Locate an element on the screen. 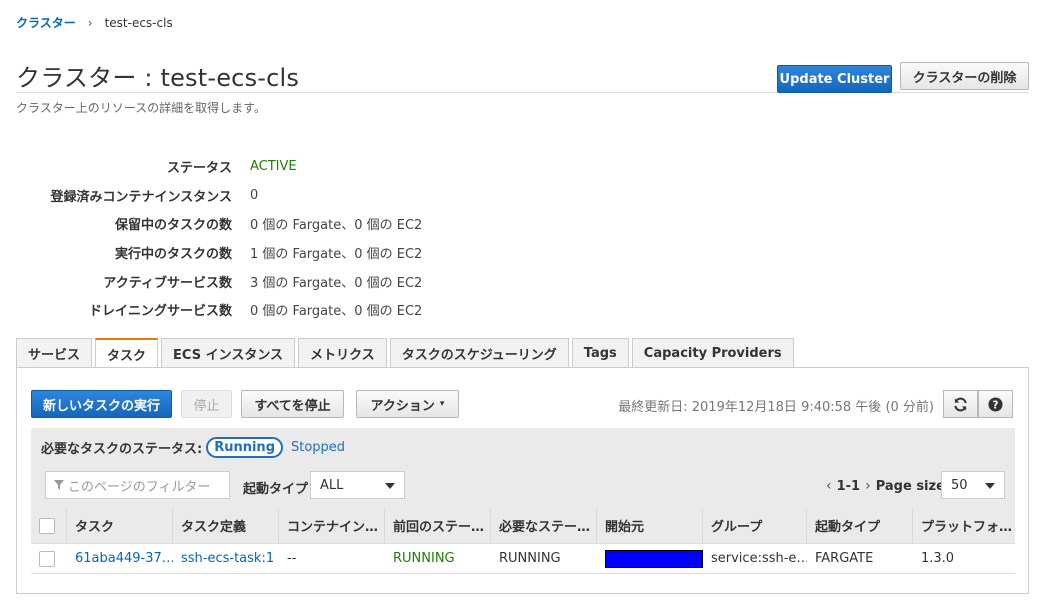  detail-label: ステータス is located at coordinates (199, 168).